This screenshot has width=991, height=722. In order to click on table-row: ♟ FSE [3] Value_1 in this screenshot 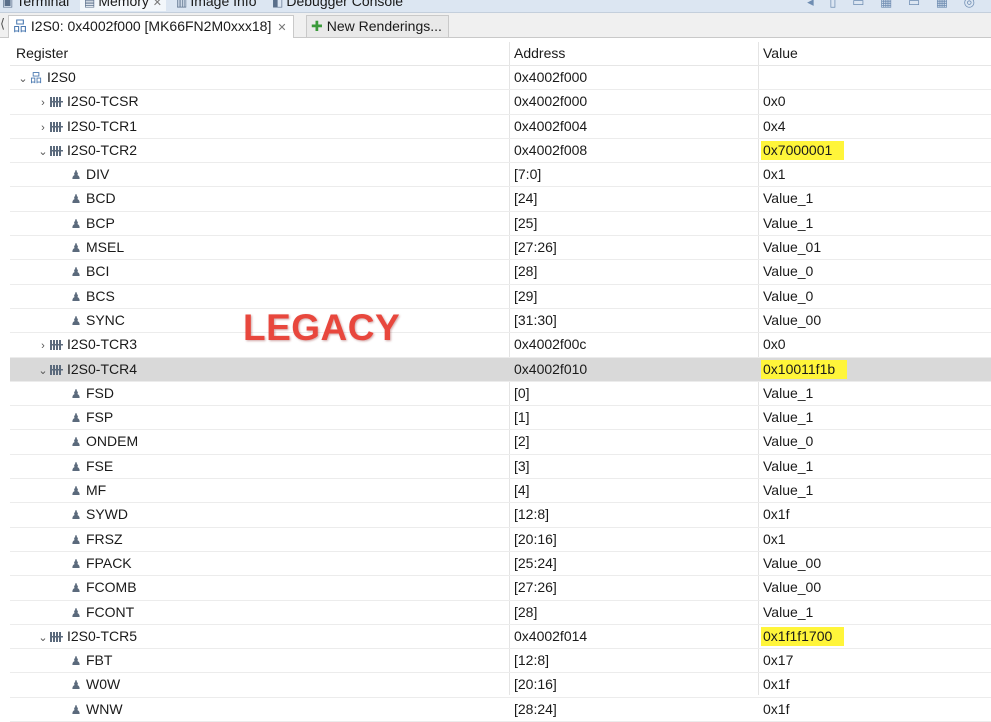, I will do `click(500, 467)`.